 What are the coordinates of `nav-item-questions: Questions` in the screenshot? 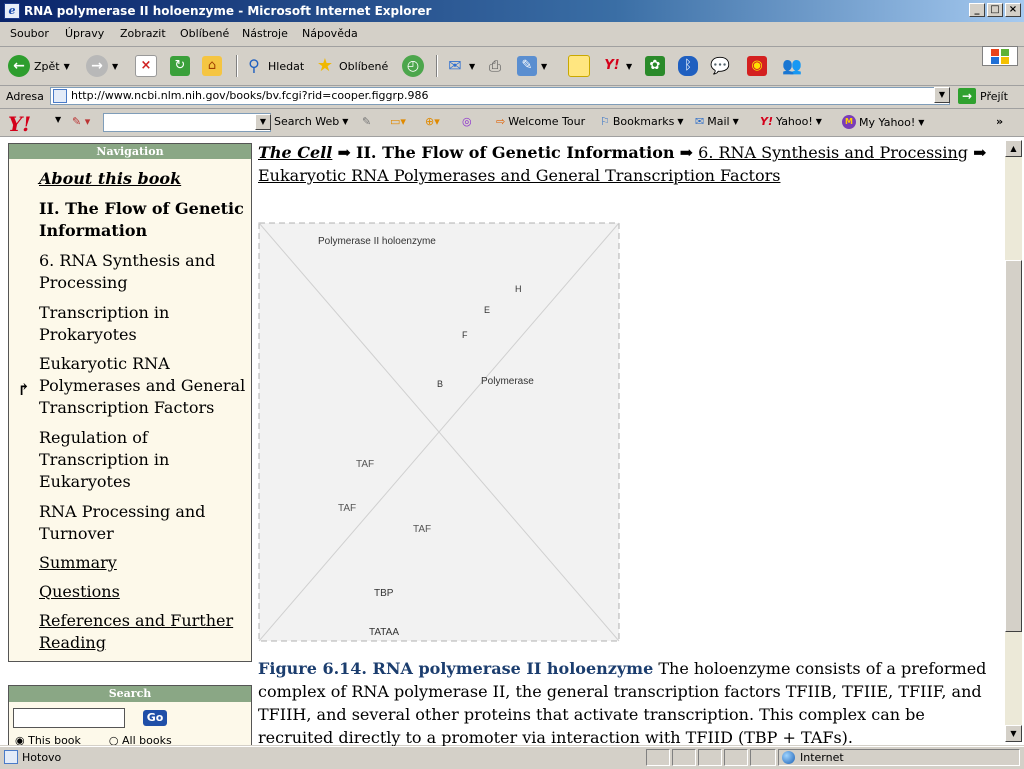 It's located at (145, 592).